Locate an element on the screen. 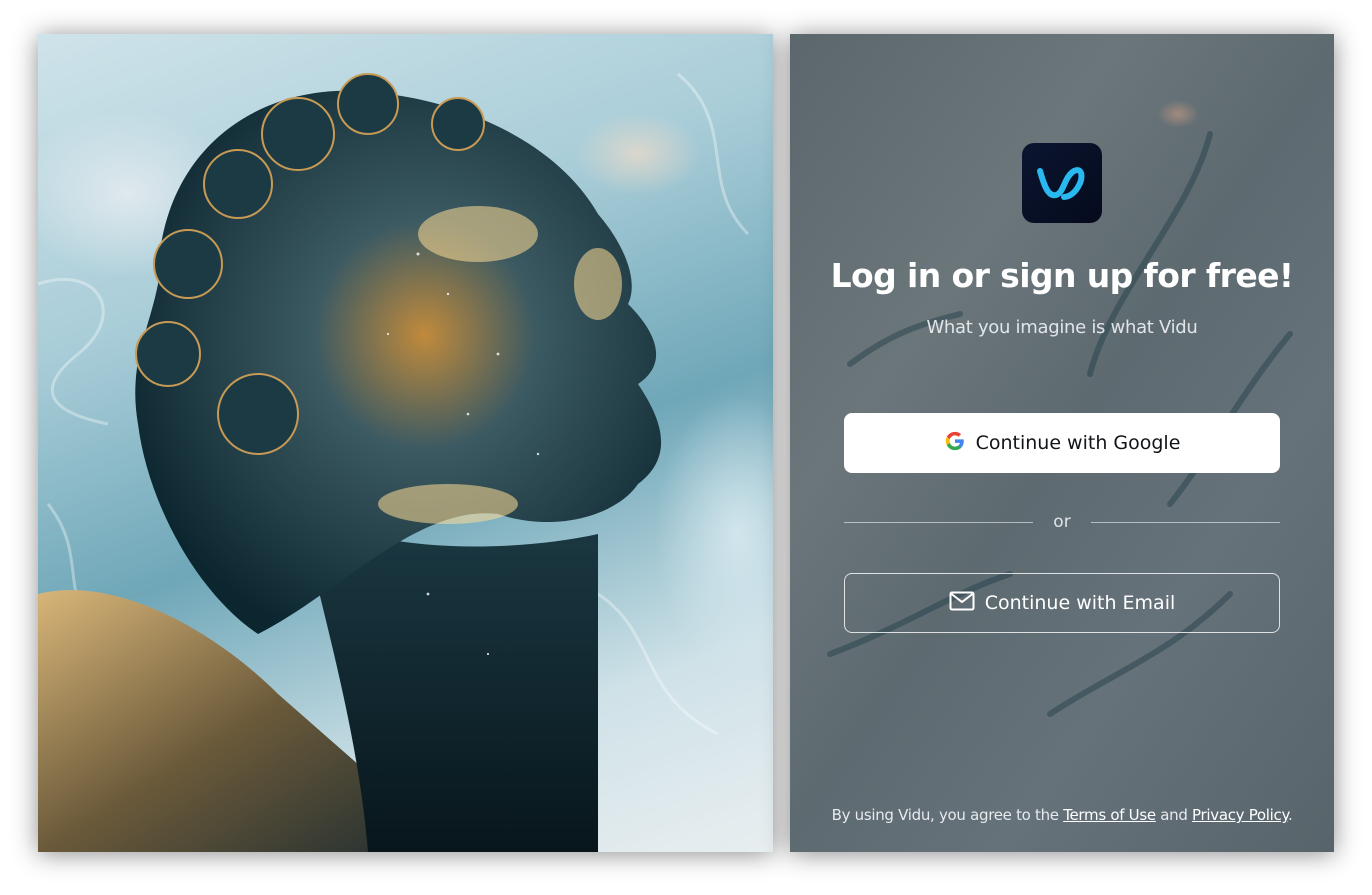 The width and height of the screenshot is (1372, 895). privacy-policy-link: Privacy Policy is located at coordinates (1240, 815).